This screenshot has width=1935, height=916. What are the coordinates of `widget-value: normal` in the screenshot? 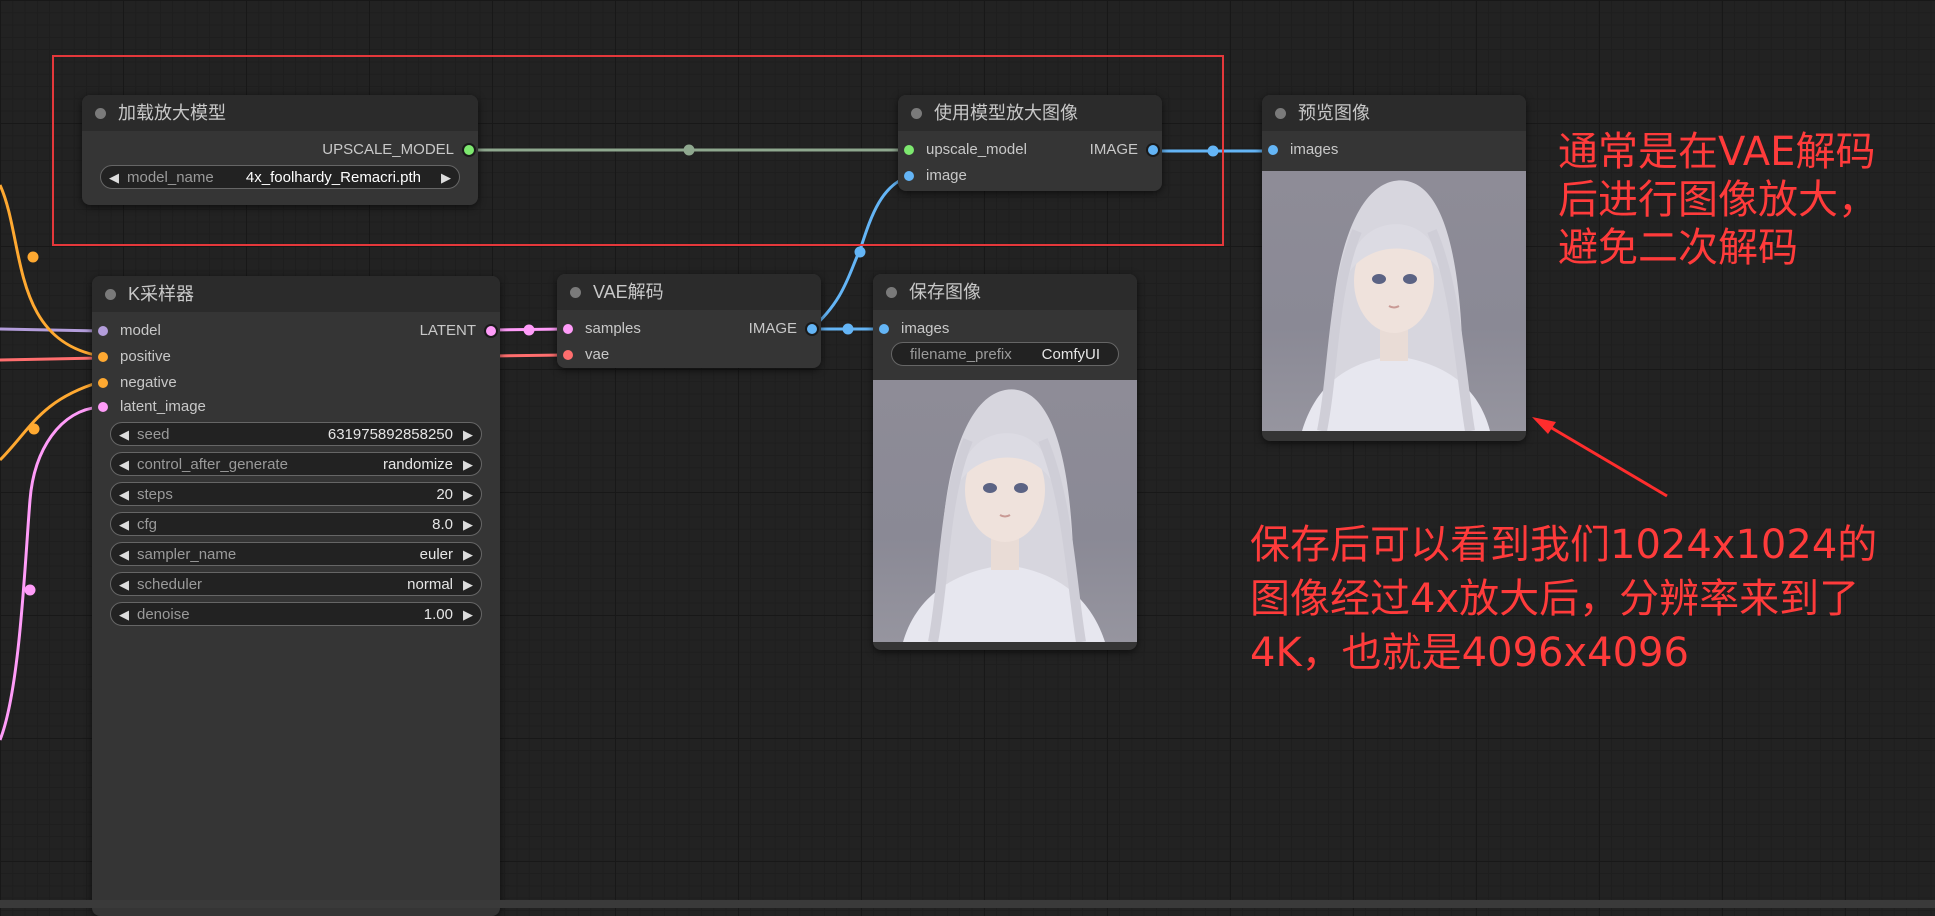 It's located at (430, 584).